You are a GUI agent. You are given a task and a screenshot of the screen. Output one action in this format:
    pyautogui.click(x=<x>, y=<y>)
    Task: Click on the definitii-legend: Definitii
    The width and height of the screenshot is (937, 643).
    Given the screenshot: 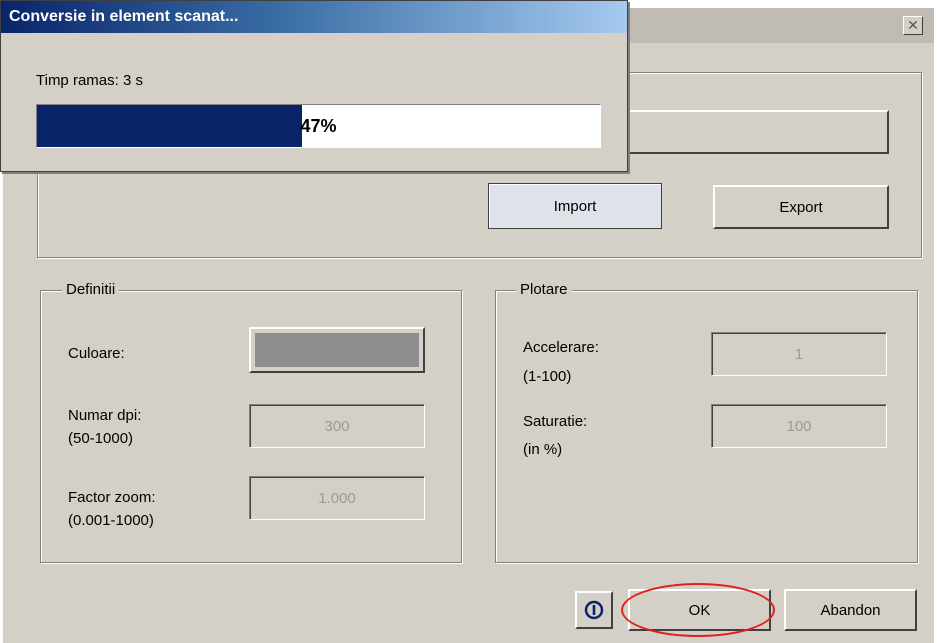 What is the action you would take?
    pyautogui.click(x=91, y=289)
    